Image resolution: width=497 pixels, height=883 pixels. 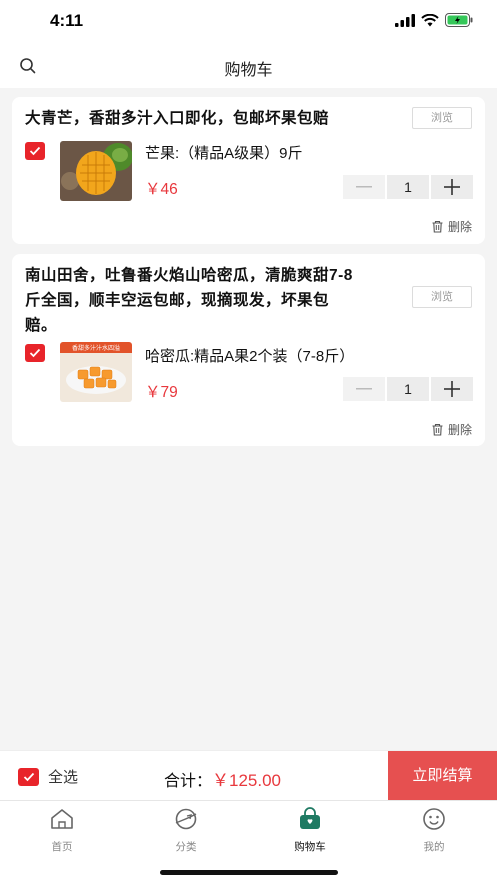 What do you see at coordinates (63, 777) in the screenshot?
I see `select-all-label: 全选` at bounding box center [63, 777].